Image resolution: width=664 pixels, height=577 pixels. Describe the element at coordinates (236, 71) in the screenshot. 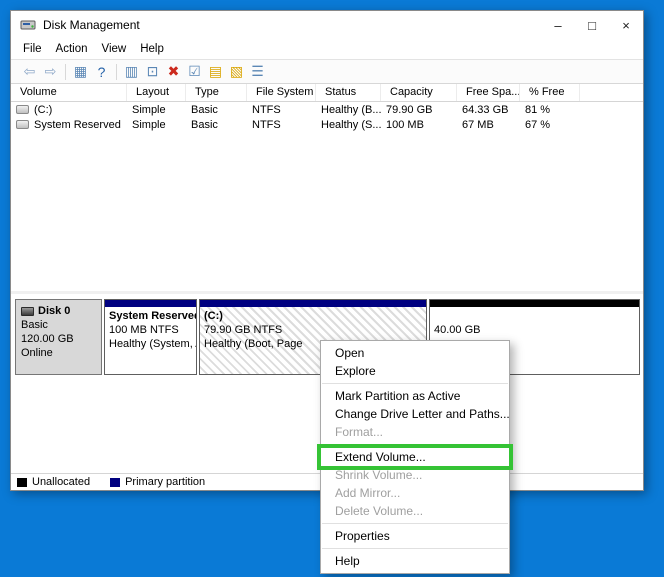

I see `format-volume-icon: ▧` at that location.